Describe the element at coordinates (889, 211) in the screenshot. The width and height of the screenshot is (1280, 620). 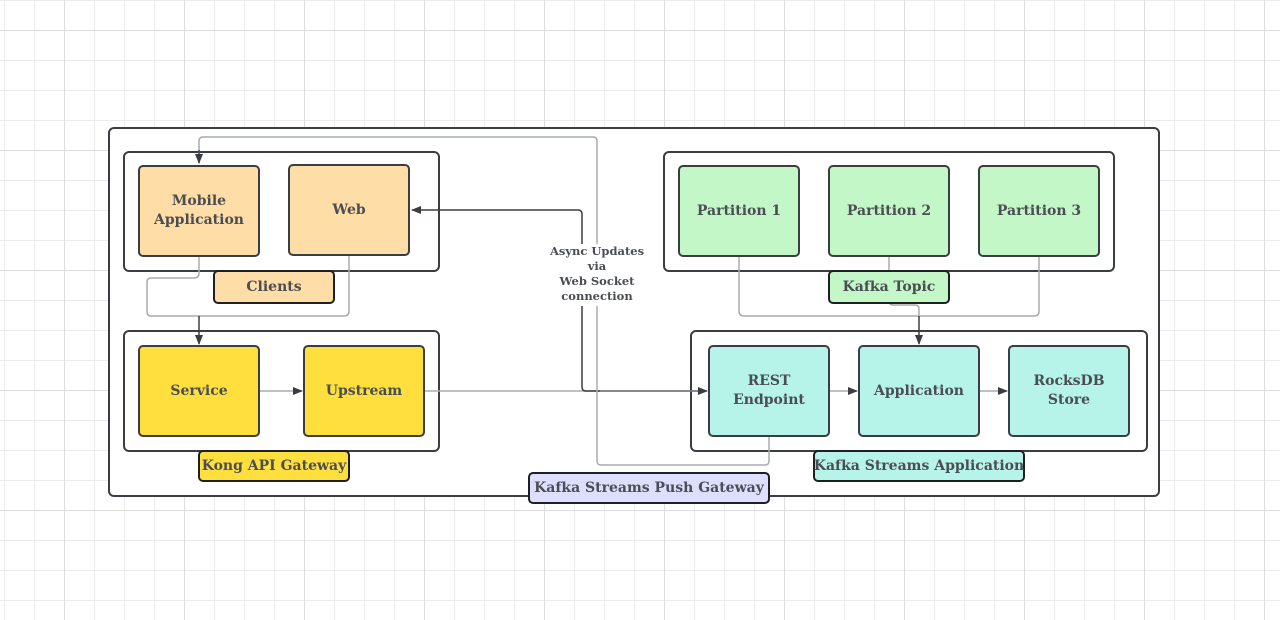
I see `partition-2-node: Partition 2` at that location.